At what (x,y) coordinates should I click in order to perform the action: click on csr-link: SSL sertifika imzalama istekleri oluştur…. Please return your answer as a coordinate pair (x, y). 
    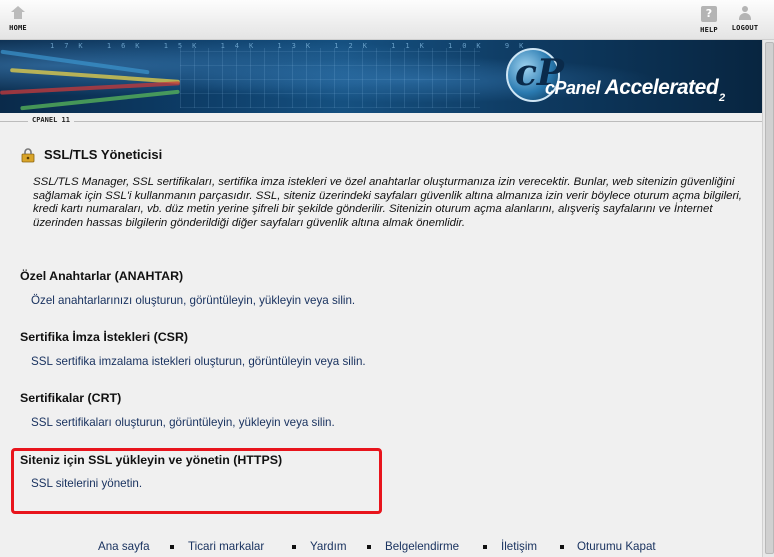
    Looking at the image, I should click on (198, 361).